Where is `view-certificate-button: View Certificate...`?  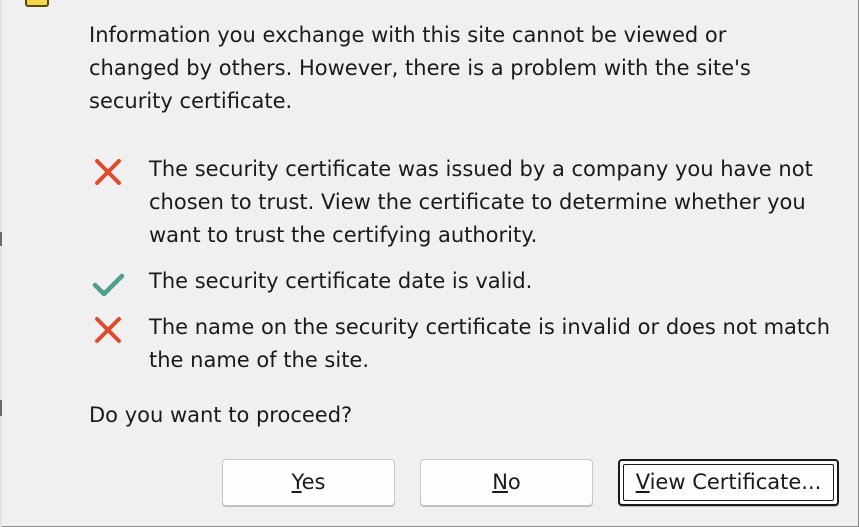
view-certificate-button: View Certificate... is located at coordinates (728, 482).